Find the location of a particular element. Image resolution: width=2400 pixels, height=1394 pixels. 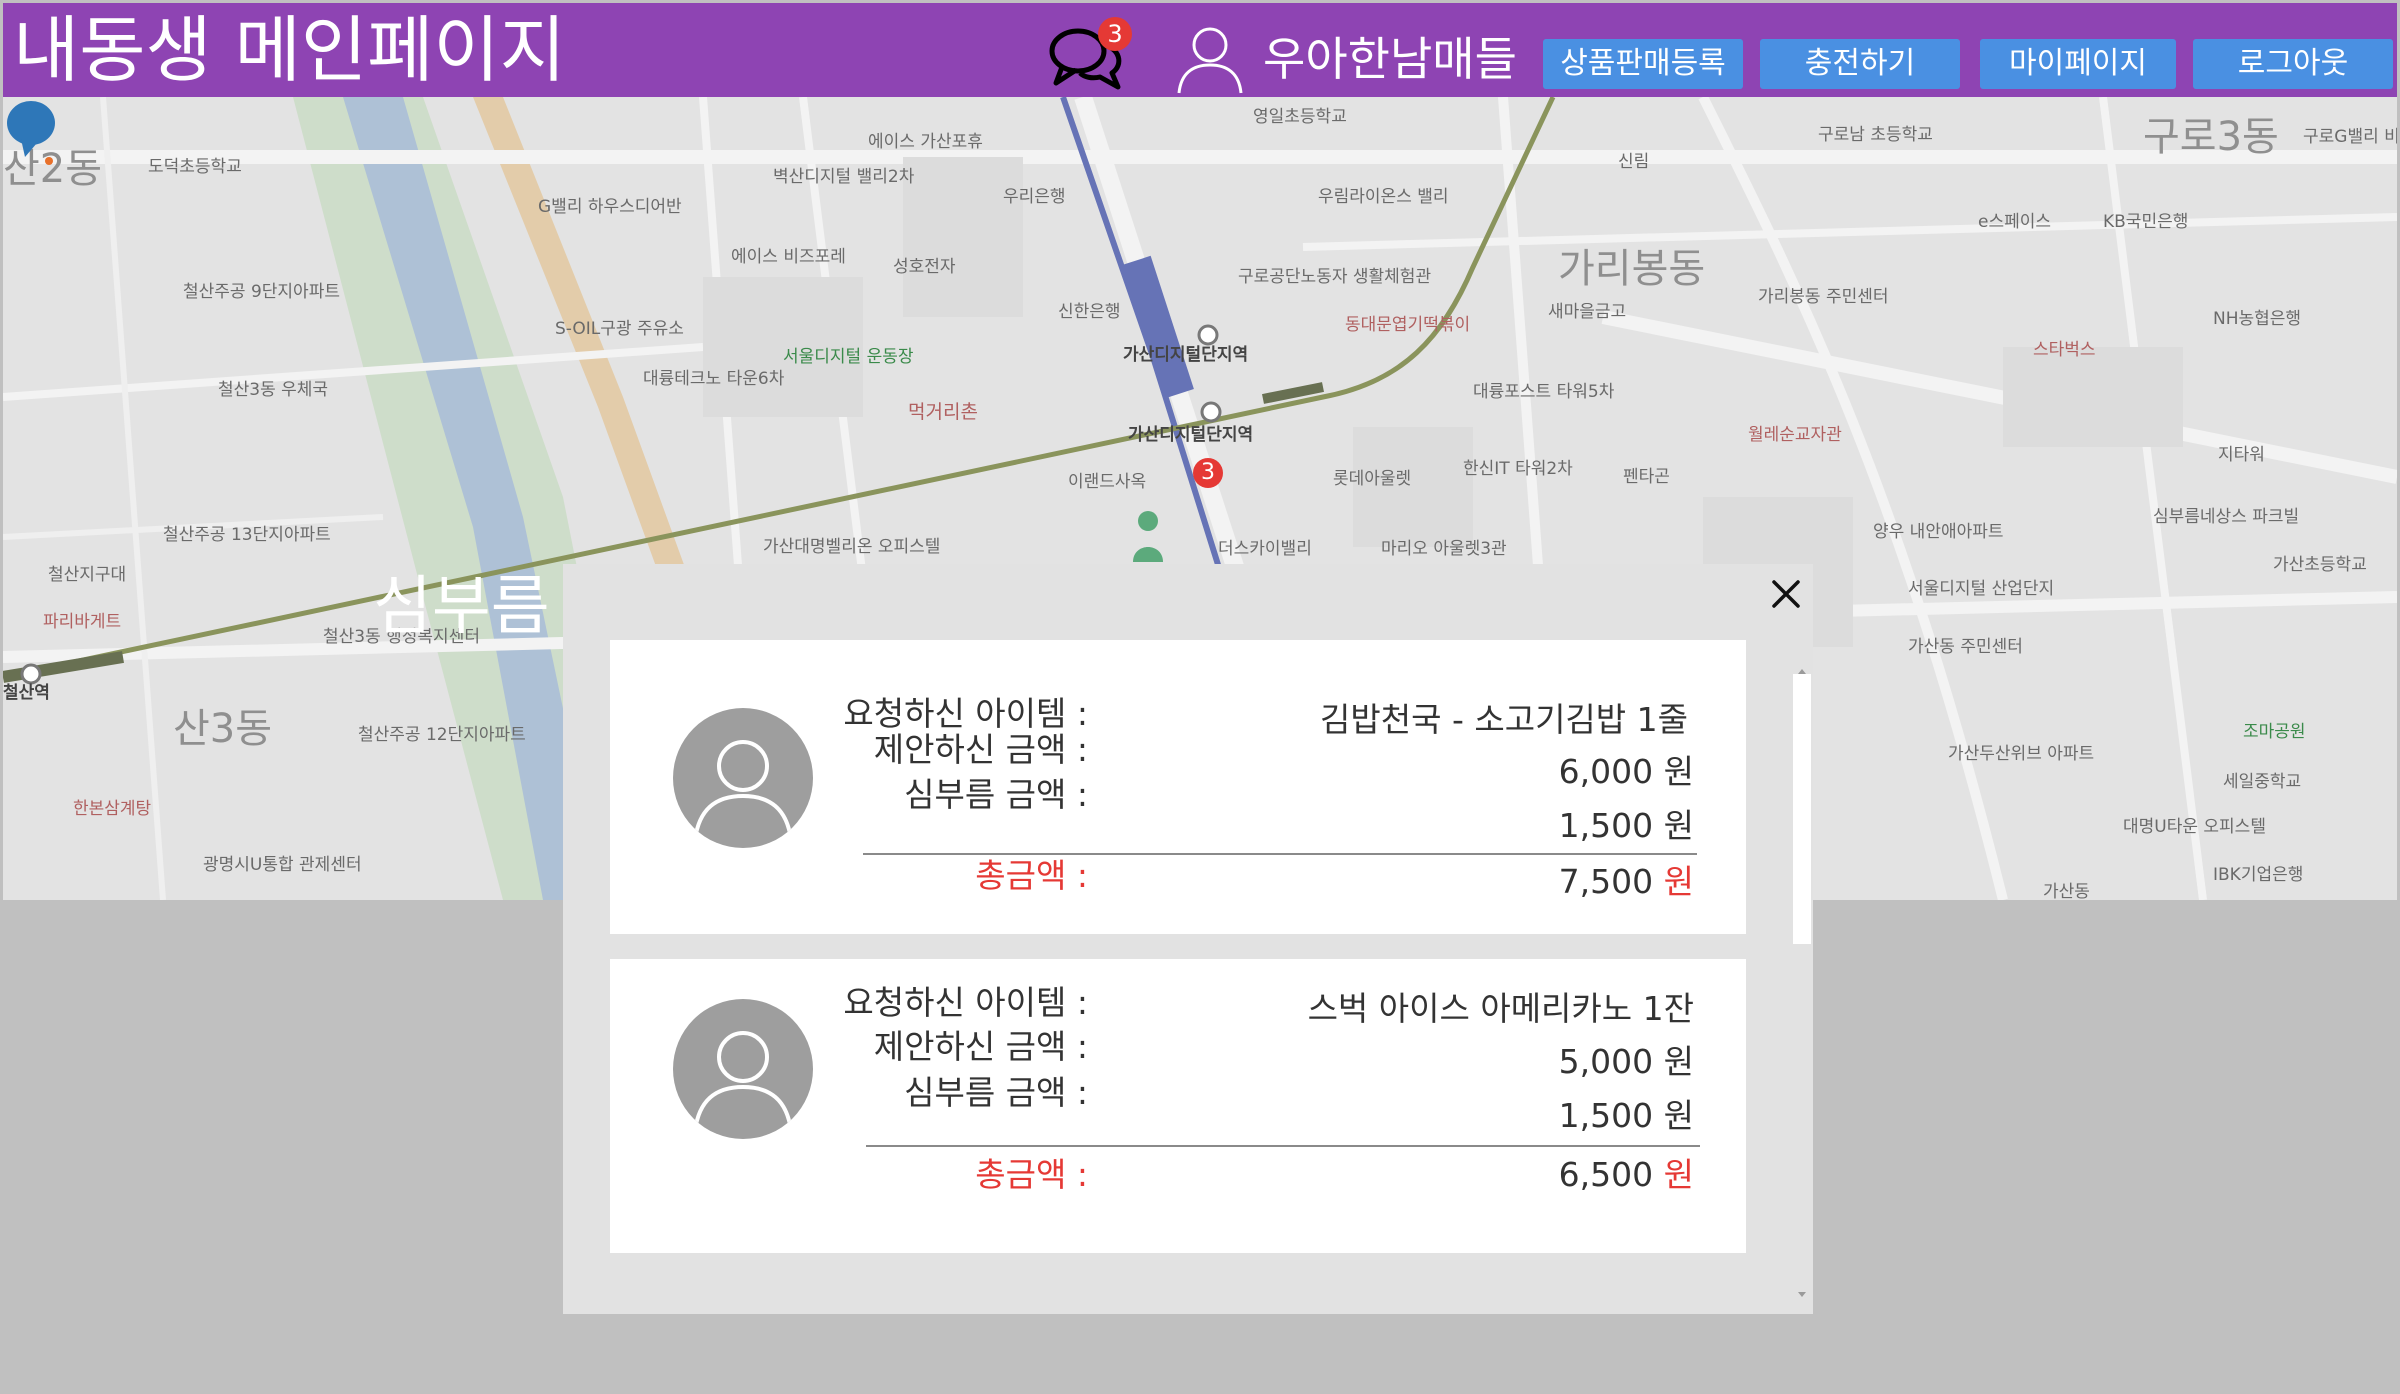

map-label: 서울디지털 산업단지 is located at coordinates (1981, 589).